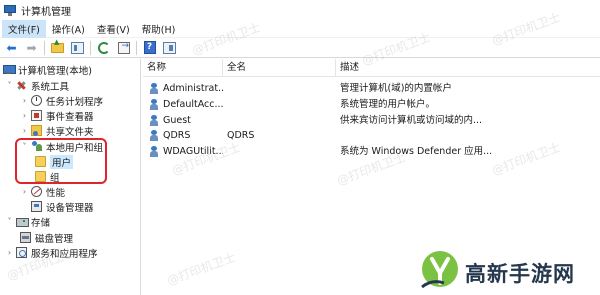 This screenshot has width=600, height=295. I want to click on cell-description, so click(425, 135).